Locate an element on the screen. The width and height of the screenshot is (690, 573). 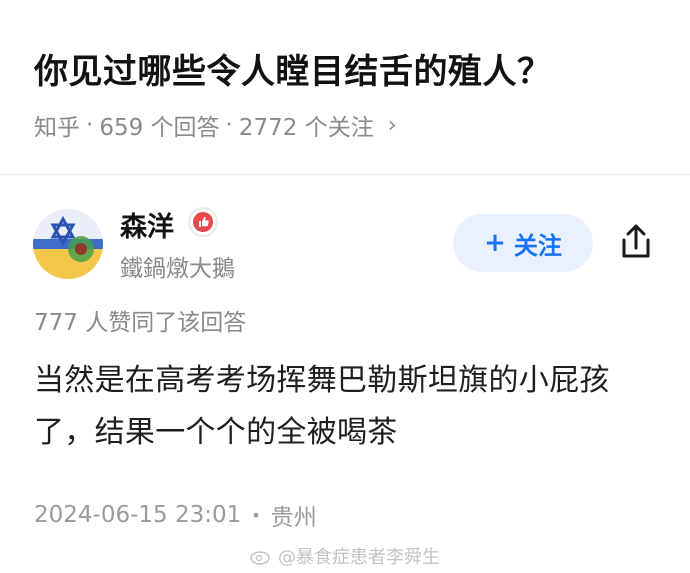
divider is located at coordinates (345, 174).